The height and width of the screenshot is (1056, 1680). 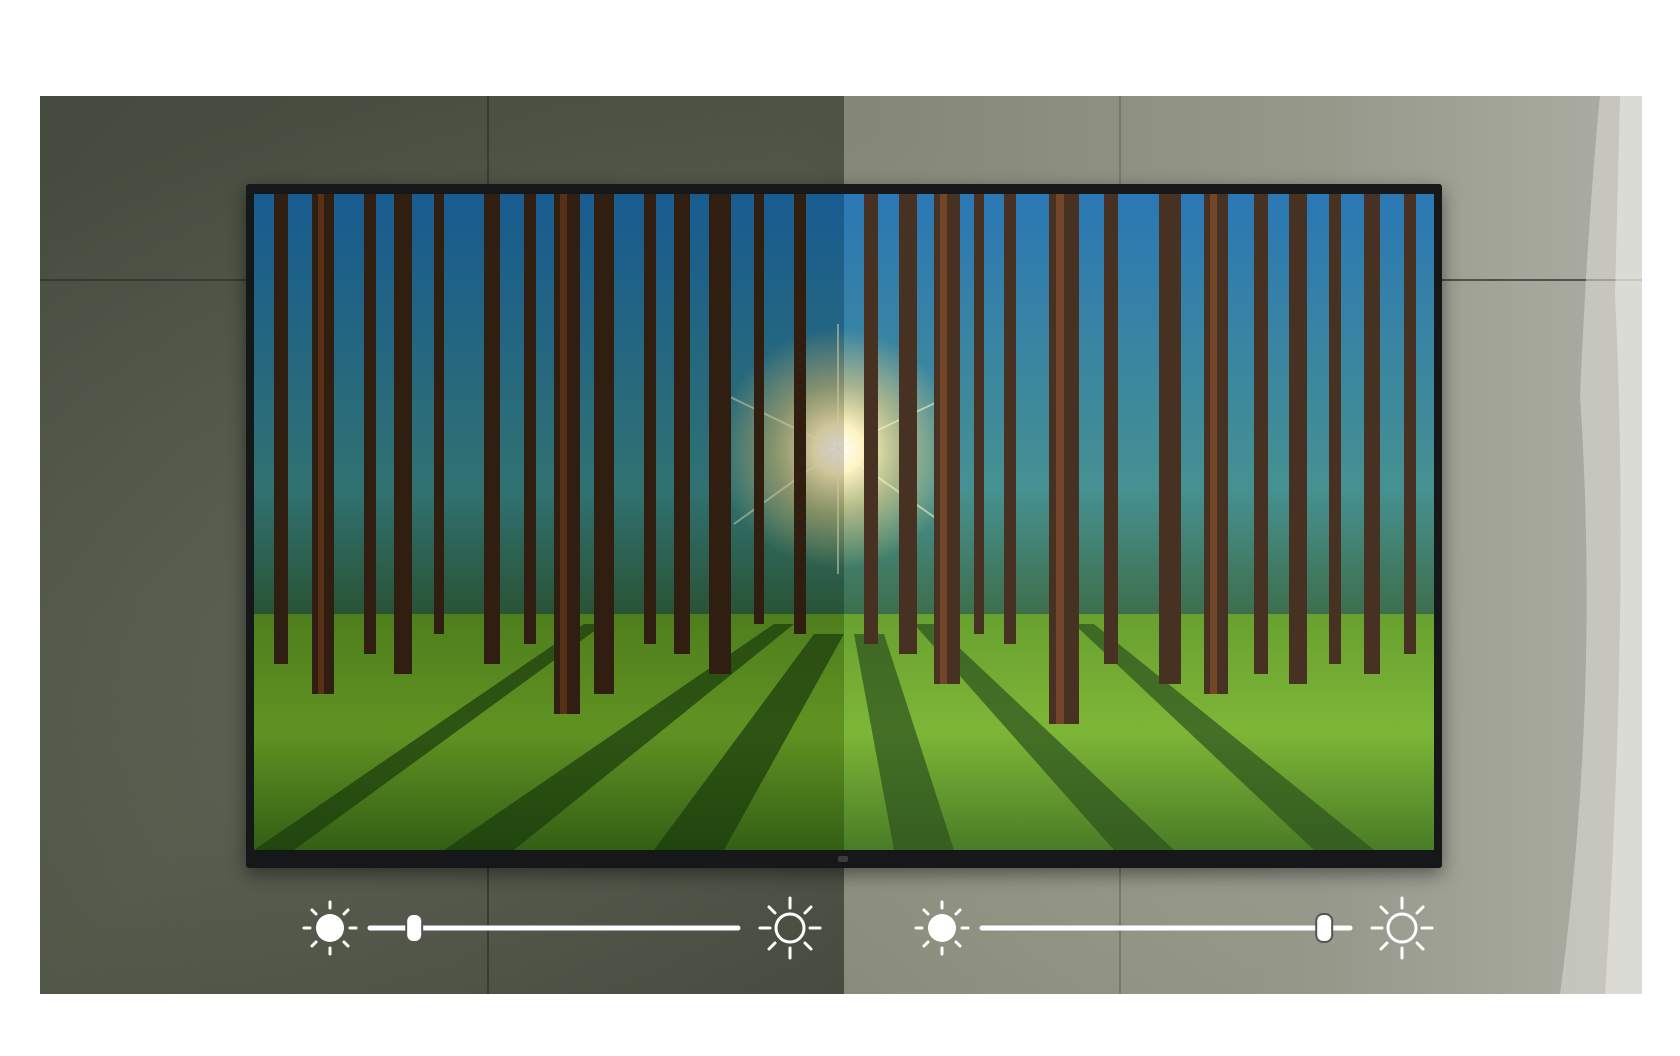 What do you see at coordinates (843, 859) in the screenshot?
I see `tv-logo` at bounding box center [843, 859].